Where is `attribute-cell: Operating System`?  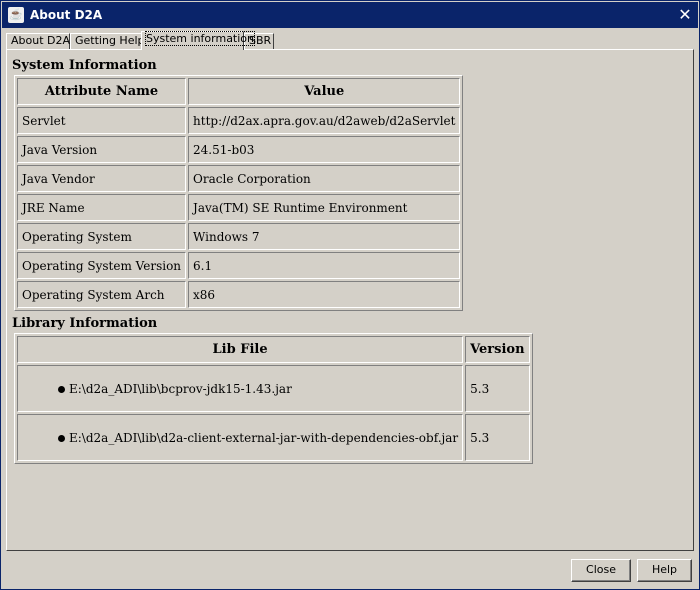
attribute-cell: Operating System is located at coordinates (102, 236).